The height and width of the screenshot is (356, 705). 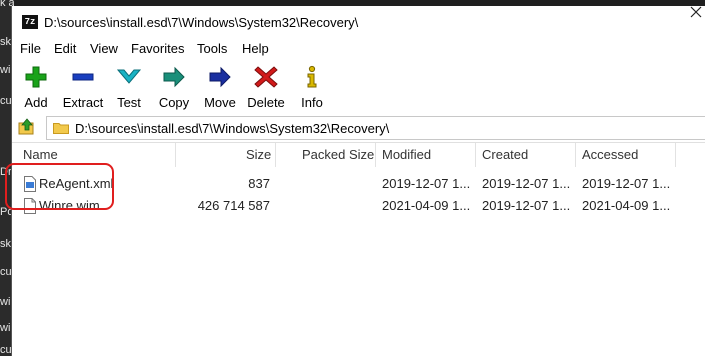 I want to click on copy-arrow-icon, so click(x=174, y=77).